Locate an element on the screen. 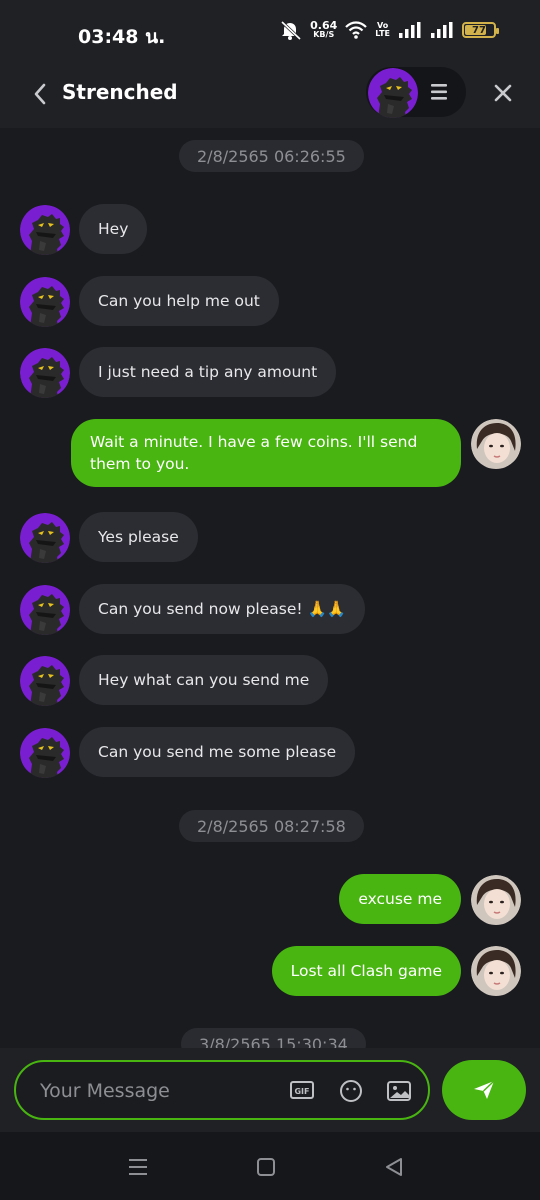 The width and height of the screenshot is (540, 1200). network-speed-value: 0.64 is located at coordinates (324, 25).